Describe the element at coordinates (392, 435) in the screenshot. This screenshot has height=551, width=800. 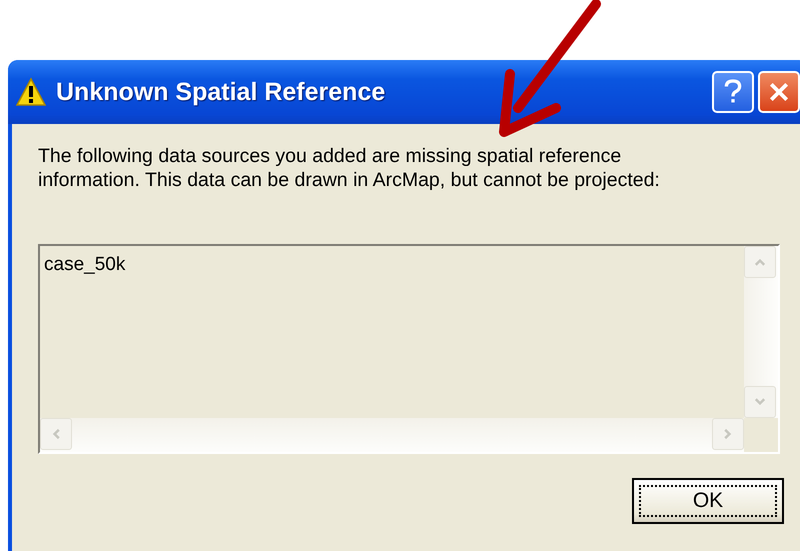
I see `horizontal-scrollbar` at that location.